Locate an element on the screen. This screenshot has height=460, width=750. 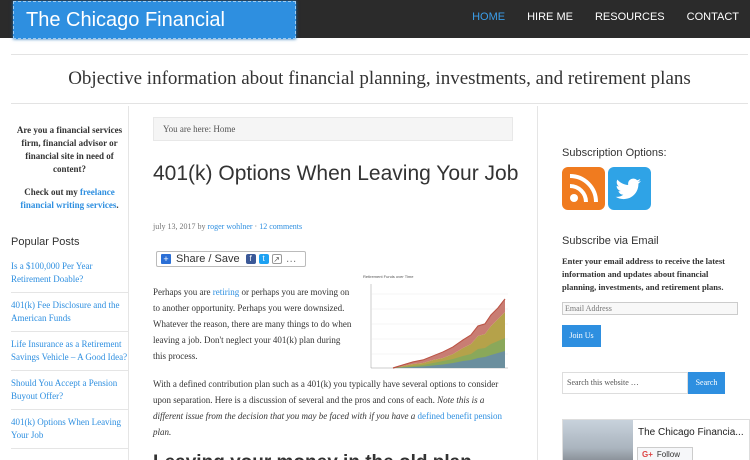
retiring-link: retiring is located at coordinates (226, 292).